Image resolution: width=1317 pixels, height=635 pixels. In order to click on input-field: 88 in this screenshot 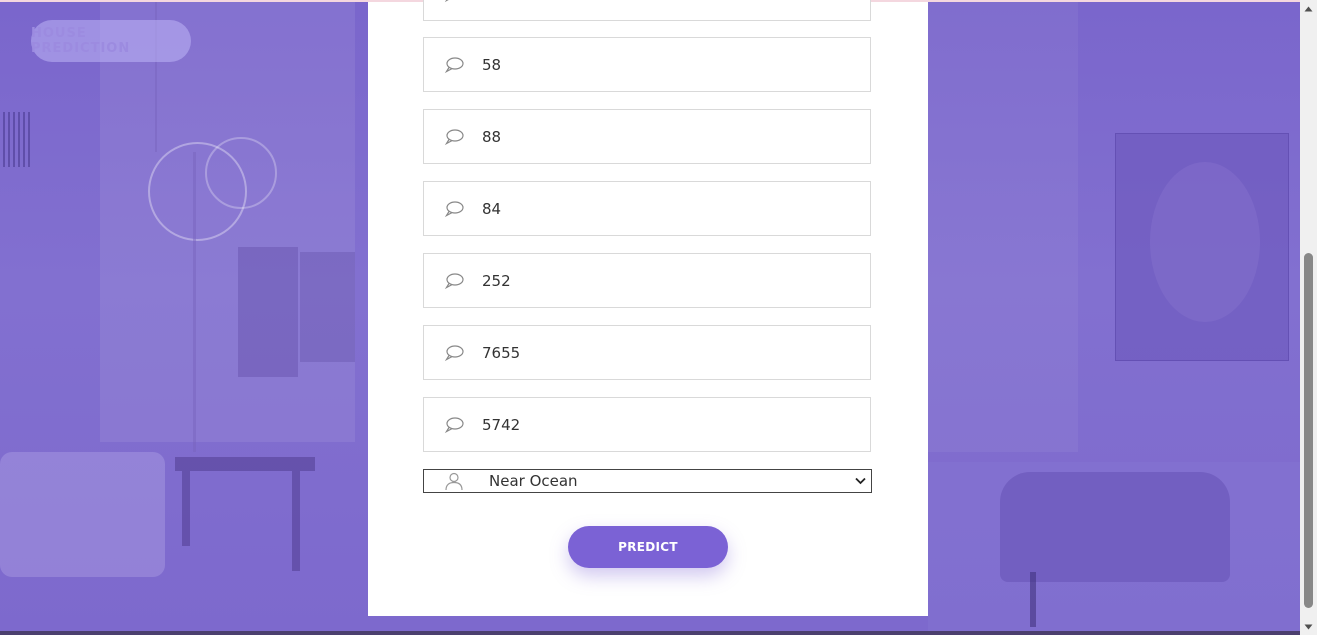, I will do `click(647, 136)`.